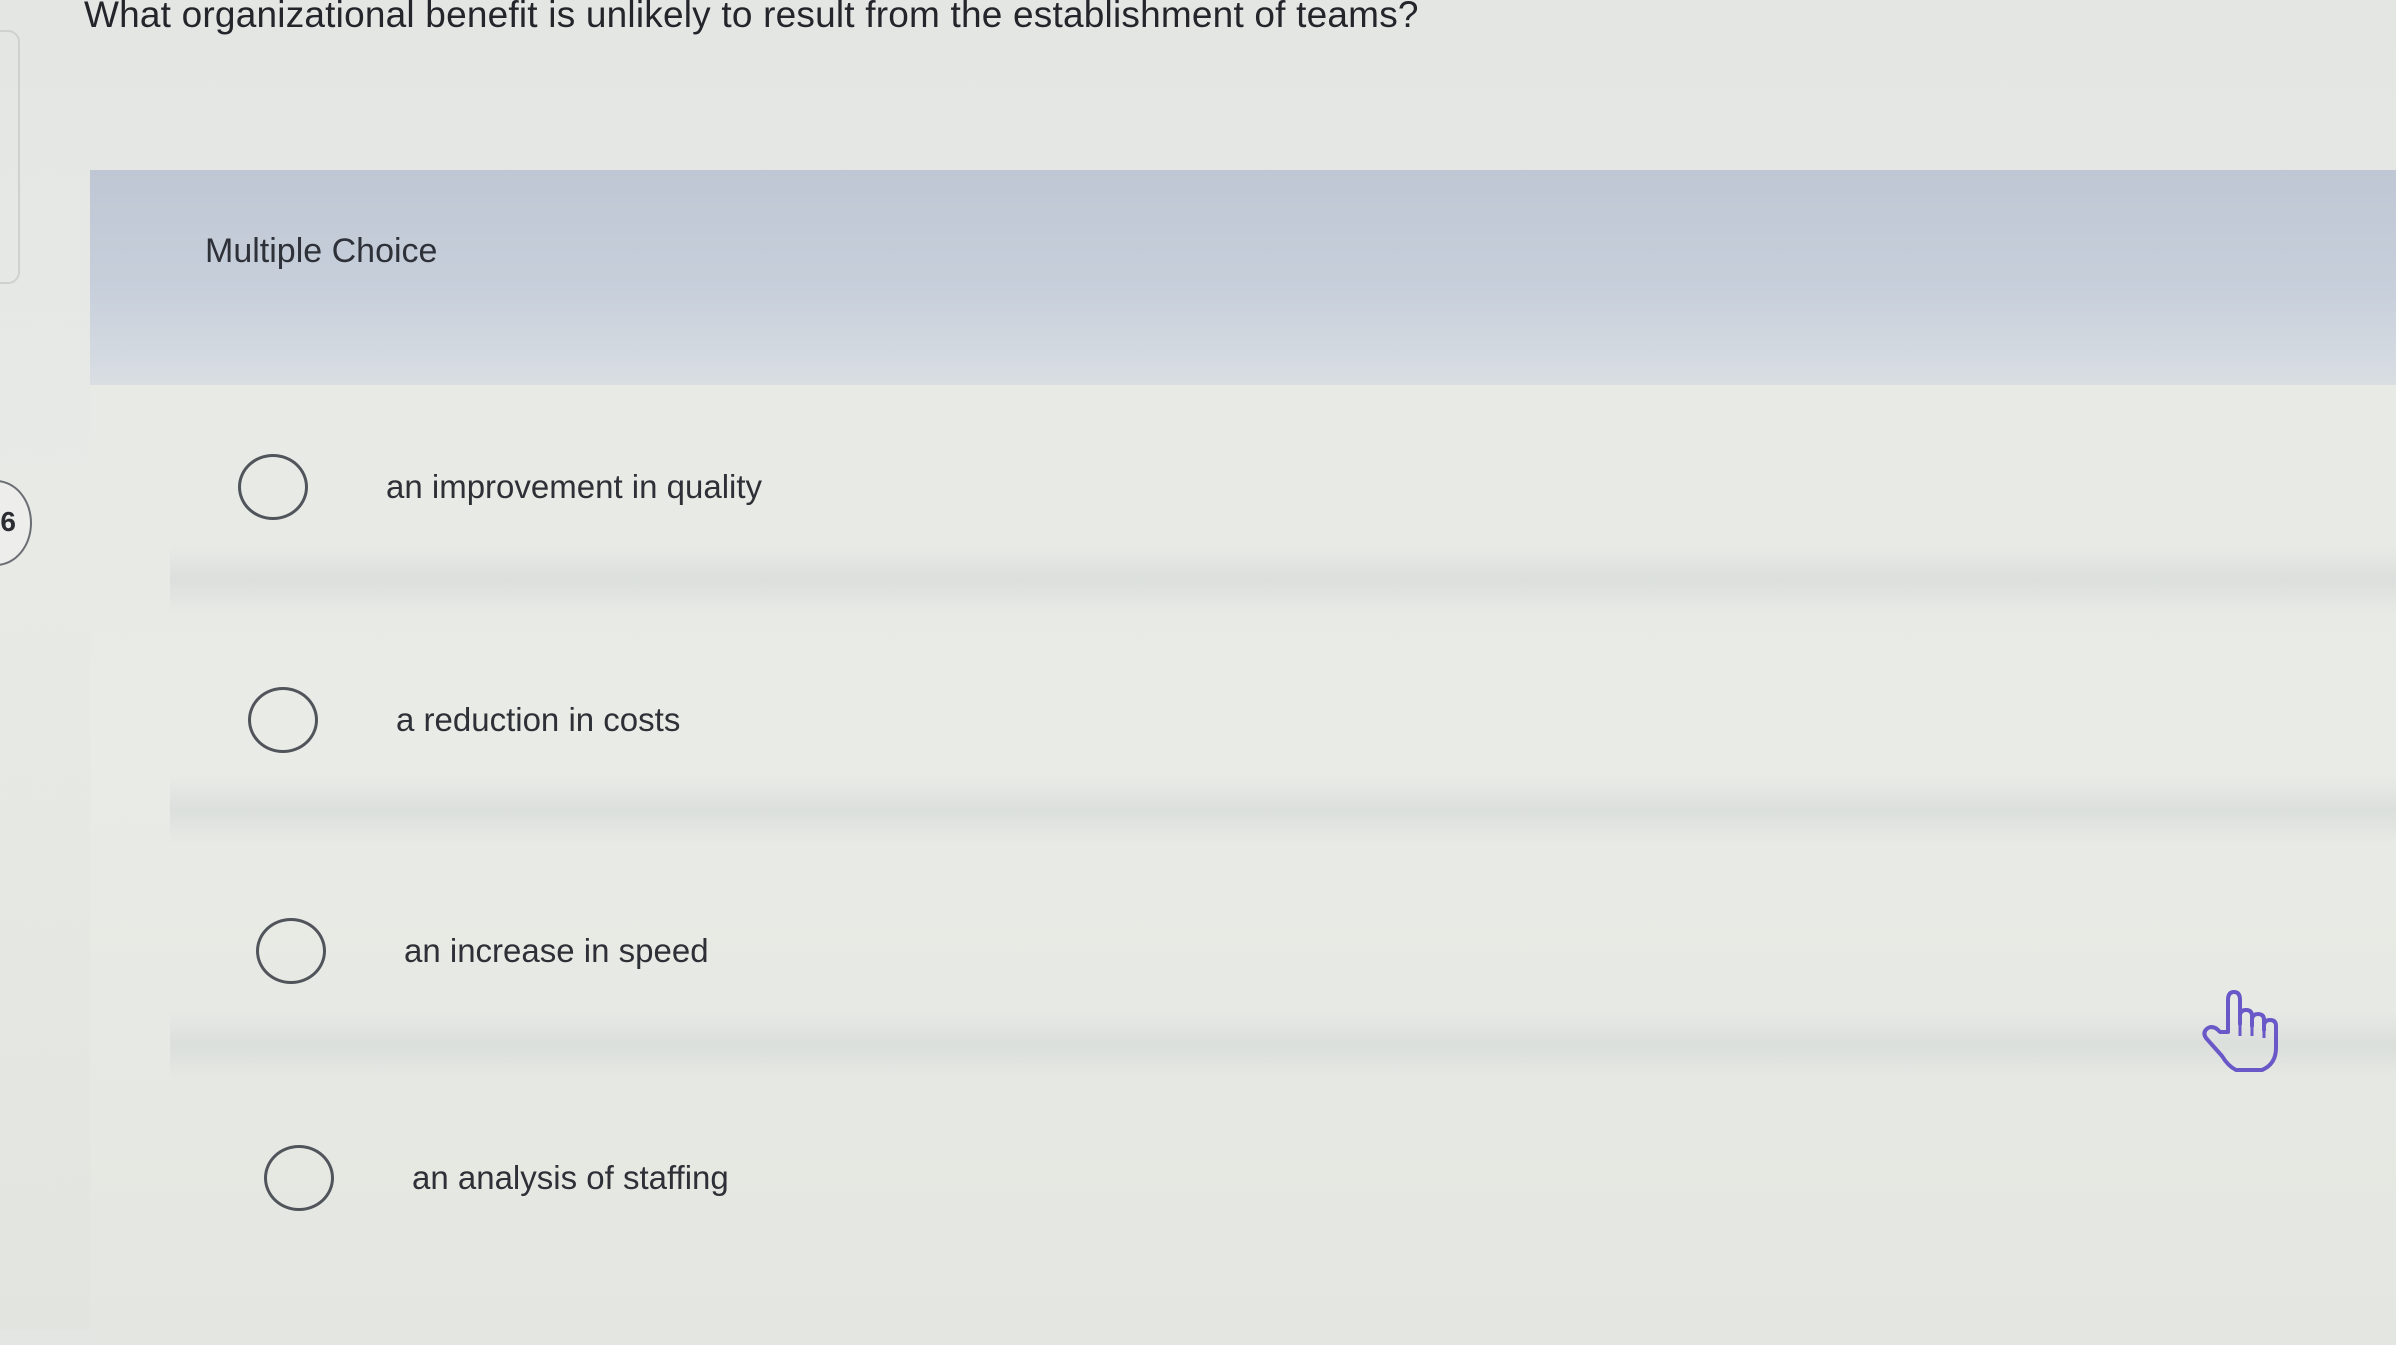 The height and width of the screenshot is (1345, 2396). What do you see at coordinates (2241, 1035) in the screenshot?
I see `hand-pointer-icon` at bounding box center [2241, 1035].